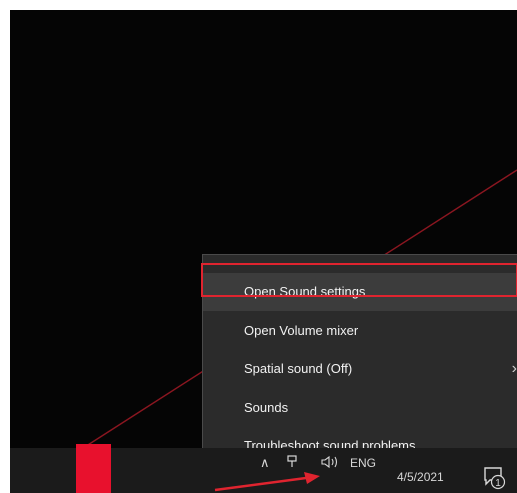 The height and width of the screenshot is (493, 517). What do you see at coordinates (498, 483) in the screenshot?
I see `notification-count: 1` at bounding box center [498, 483].